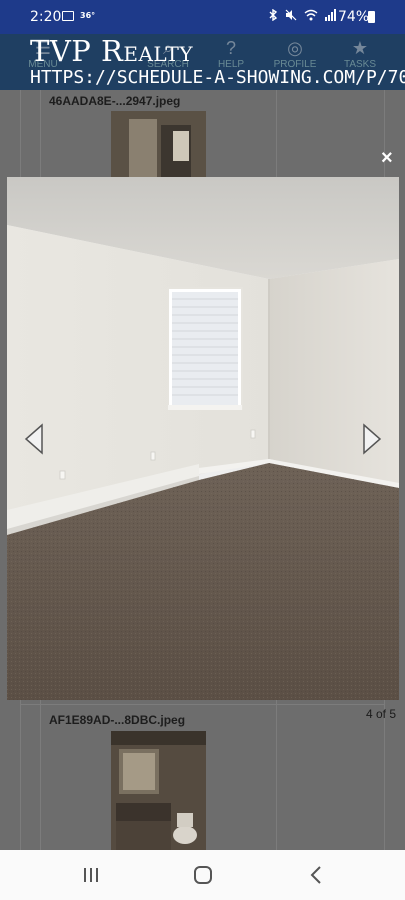  Describe the element at coordinates (46, 17) in the screenshot. I see `status-time: 2:20` at that location.